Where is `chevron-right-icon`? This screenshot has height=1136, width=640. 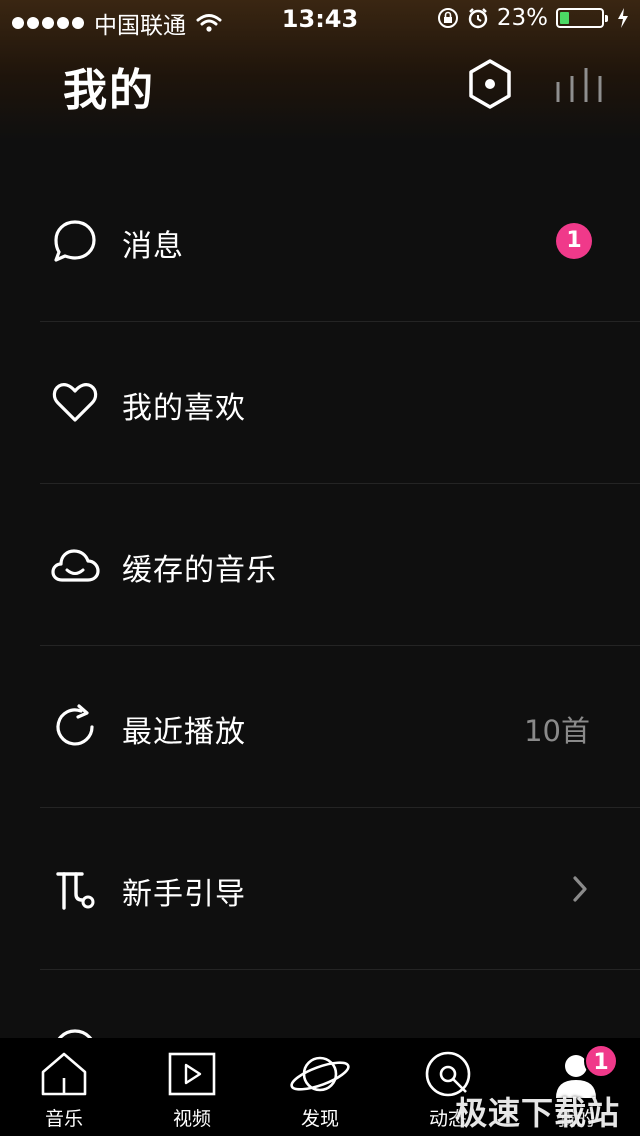
chevron-right-icon is located at coordinates (580, 889).